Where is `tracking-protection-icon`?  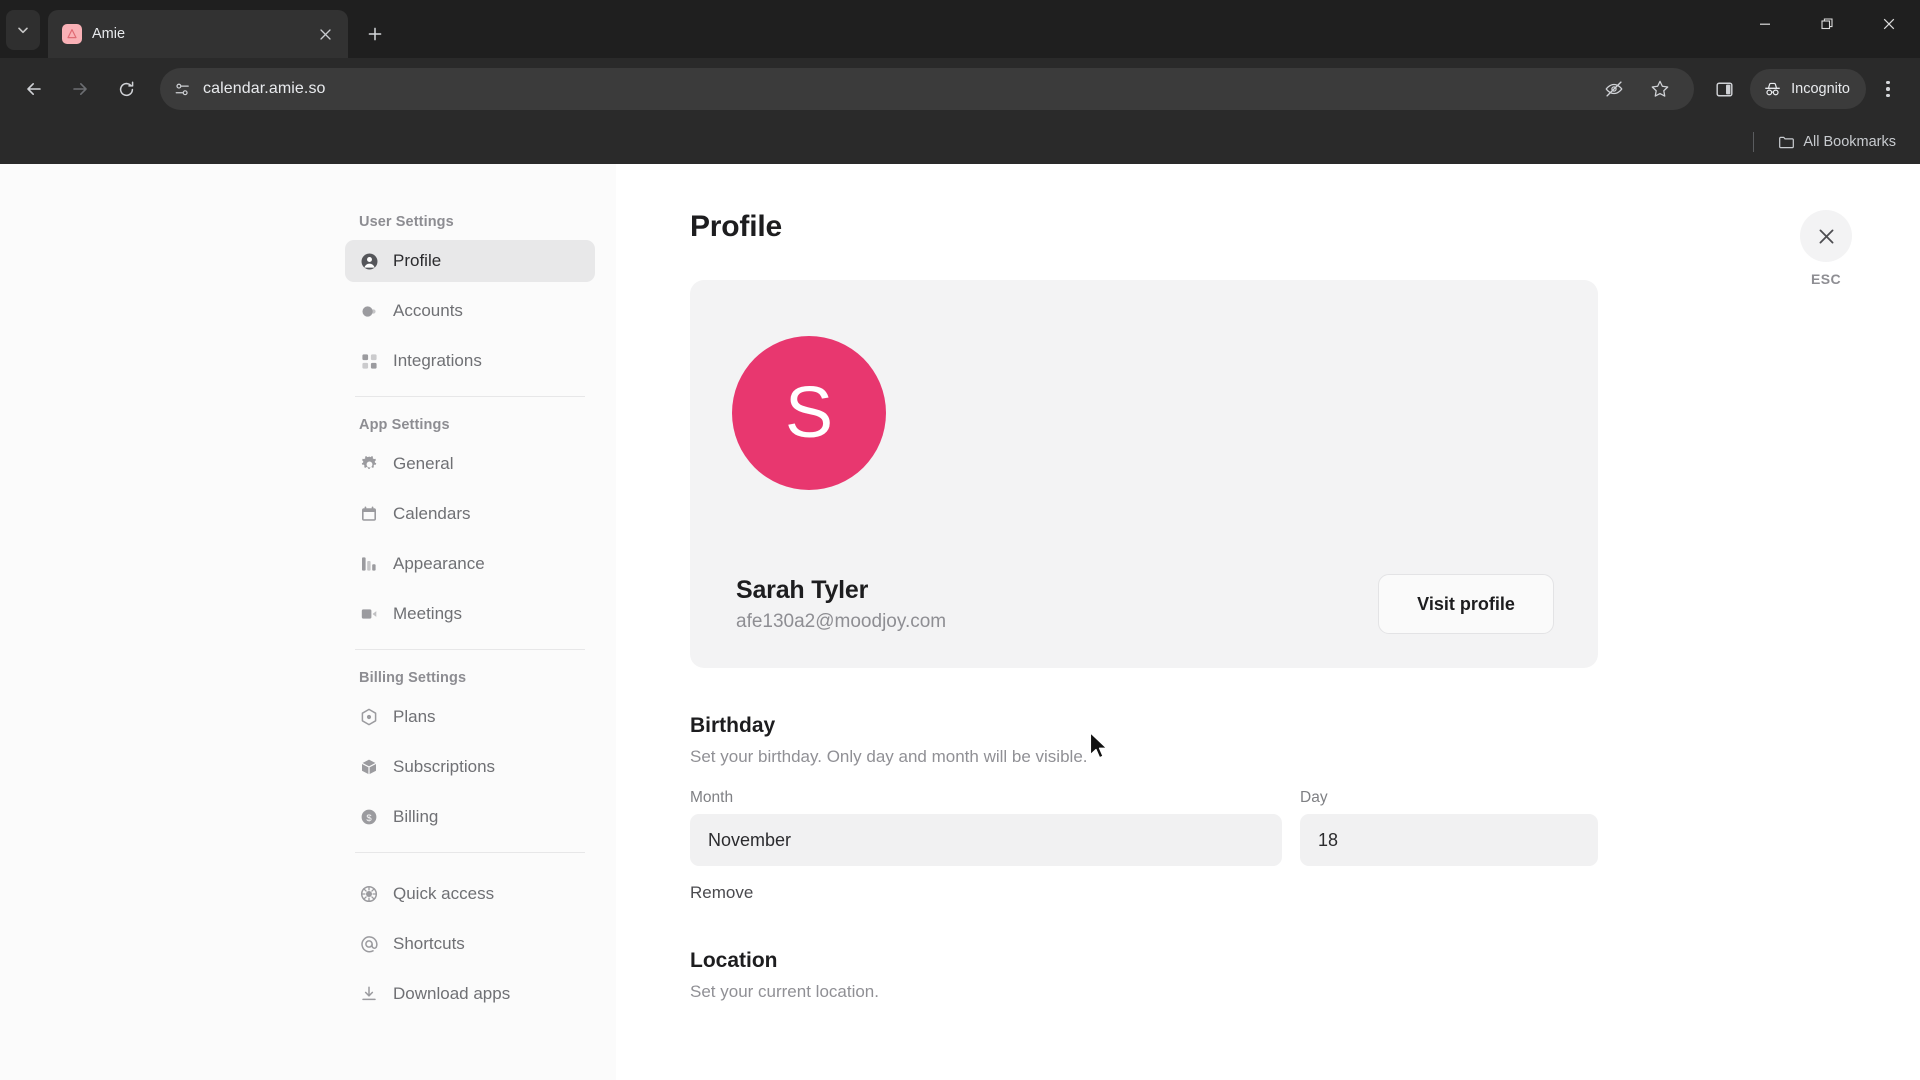
tracking-protection-icon is located at coordinates (1614, 89).